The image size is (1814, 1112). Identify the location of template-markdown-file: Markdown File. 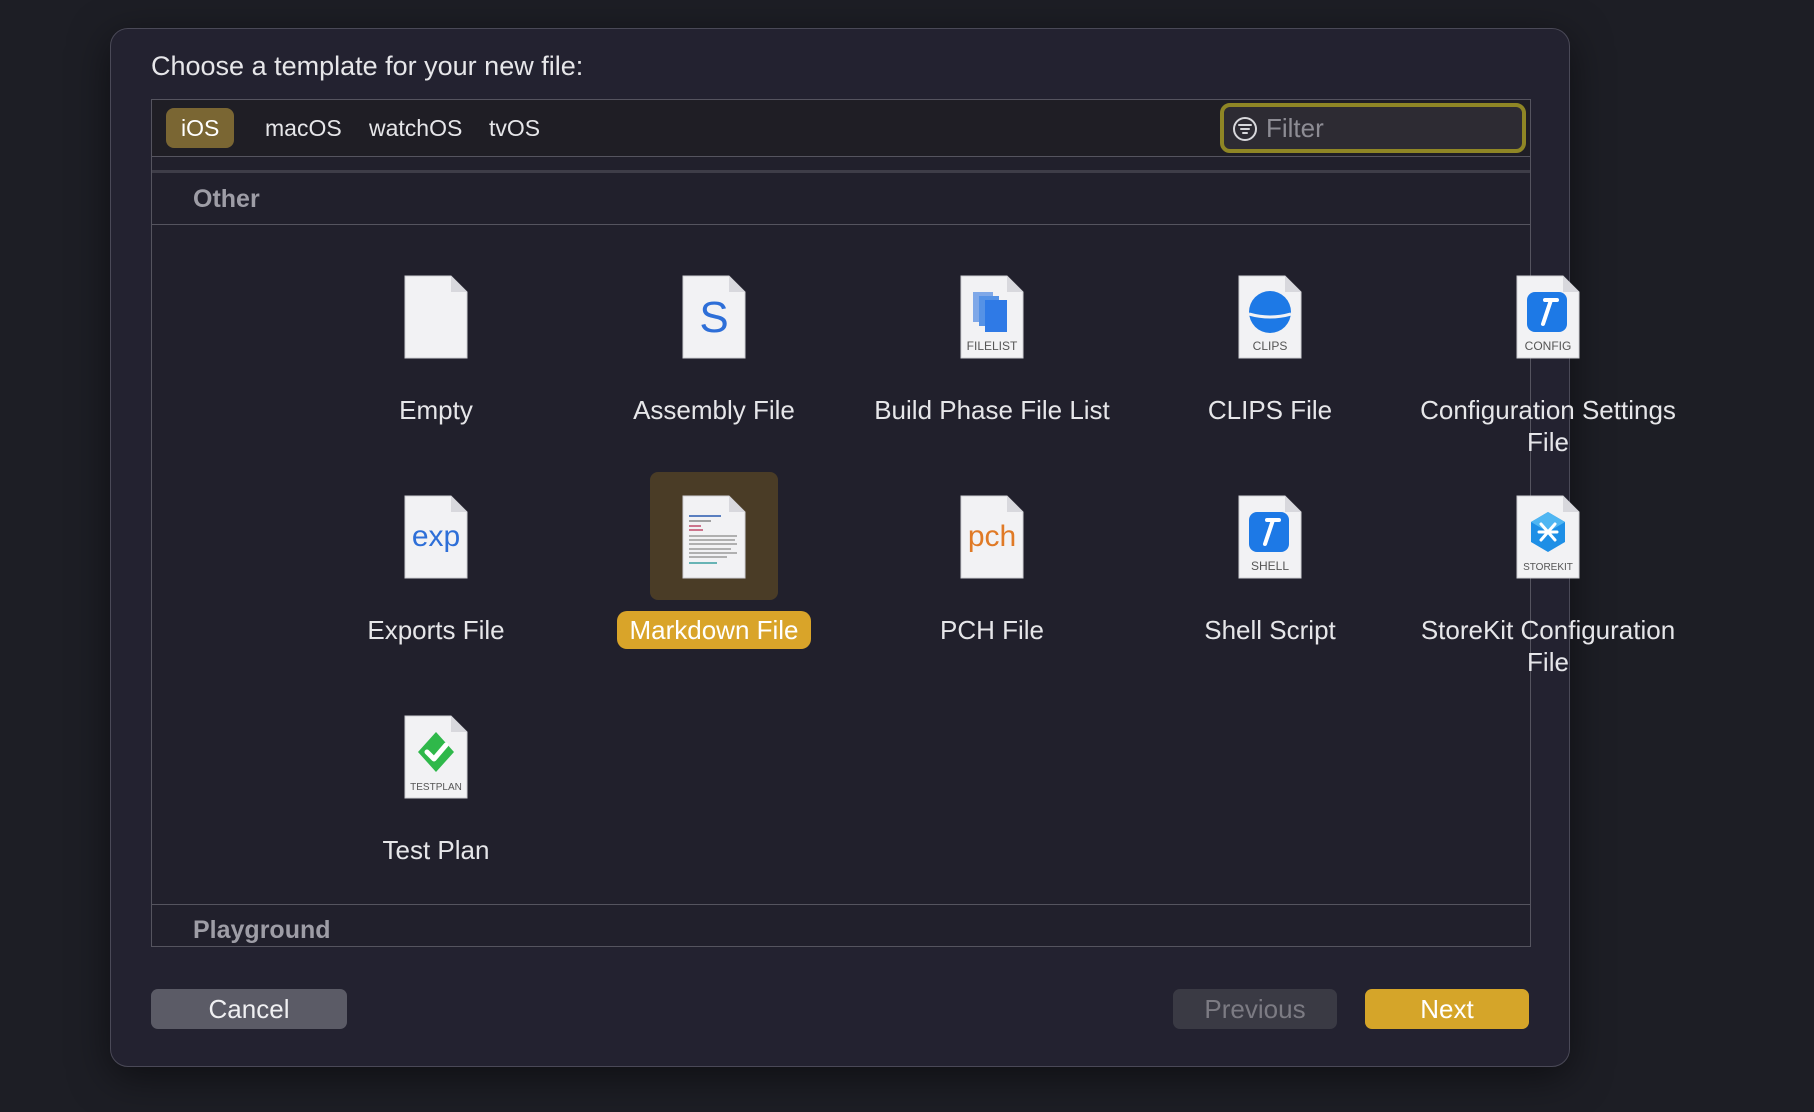
(714, 572).